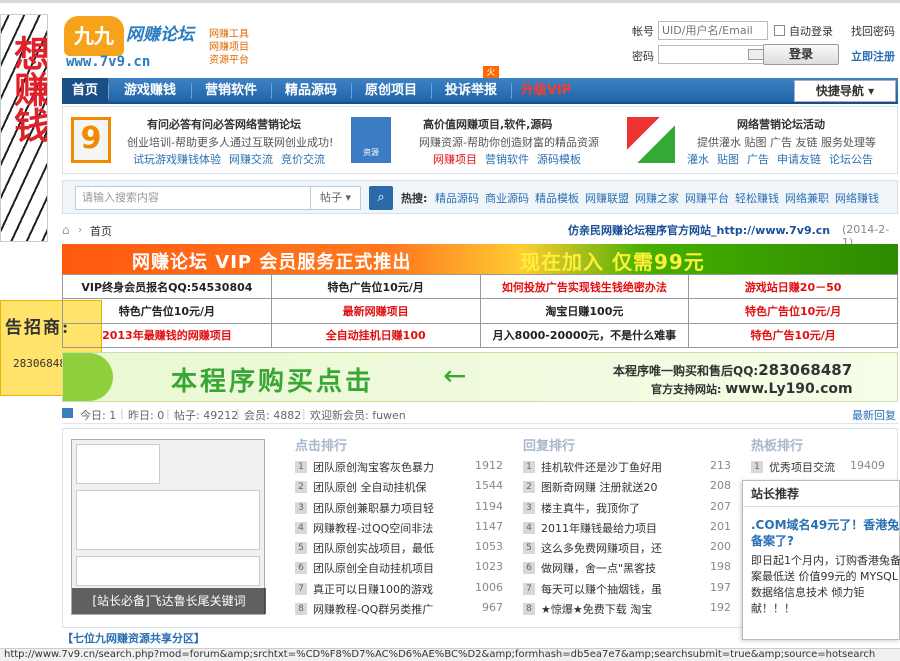  I want to click on rank-title: 楼主真牛，我顶你了, so click(590, 508).